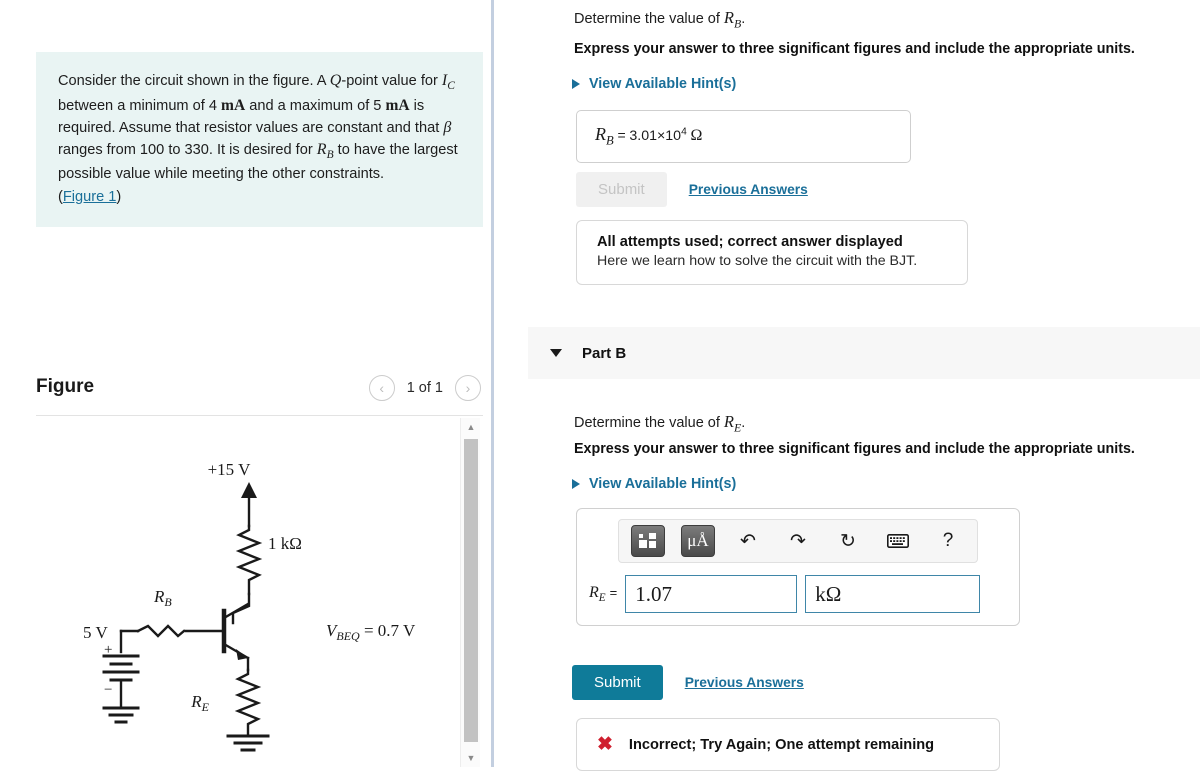 The height and width of the screenshot is (771, 1200). What do you see at coordinates (621, 189) in the screenshot?
I see `part-a-submit-button: Submit` at bounding box center [621, 189].